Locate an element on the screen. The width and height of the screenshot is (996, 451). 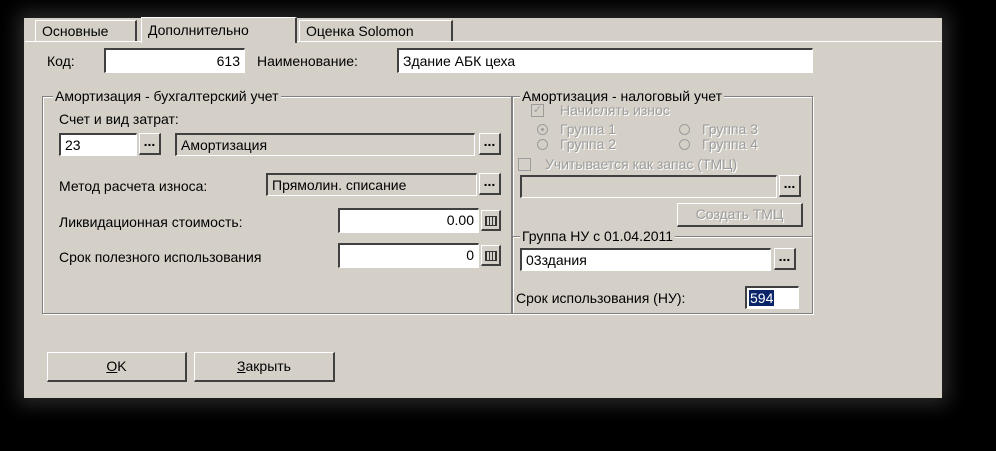
nu-term-selected-text: 594 is located at coordinates (762, 298).